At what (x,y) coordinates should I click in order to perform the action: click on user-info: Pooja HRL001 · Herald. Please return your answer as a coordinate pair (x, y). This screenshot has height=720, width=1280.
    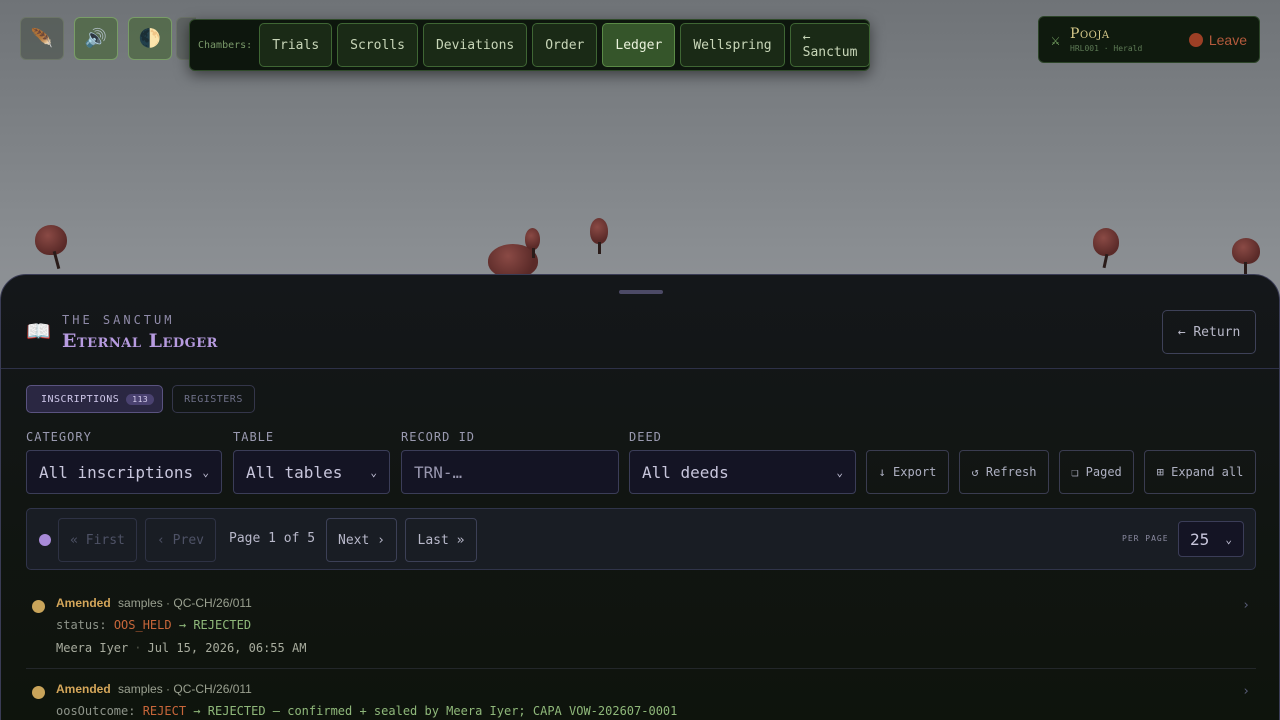
    Looking at the image, I should click on (1106, 39).